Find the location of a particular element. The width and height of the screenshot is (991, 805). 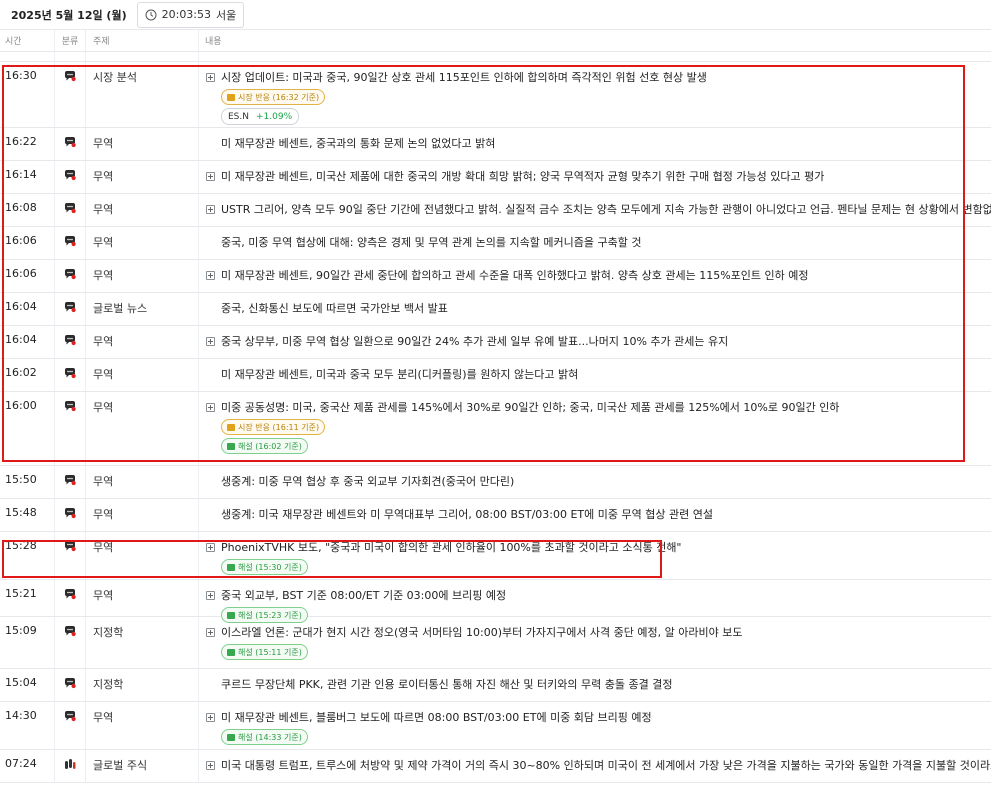

news-headline: 생중계: 미중 무역 협상 후 중국 외교부 기자회견(중국어 만다린) is located at coordinates (360, 481).